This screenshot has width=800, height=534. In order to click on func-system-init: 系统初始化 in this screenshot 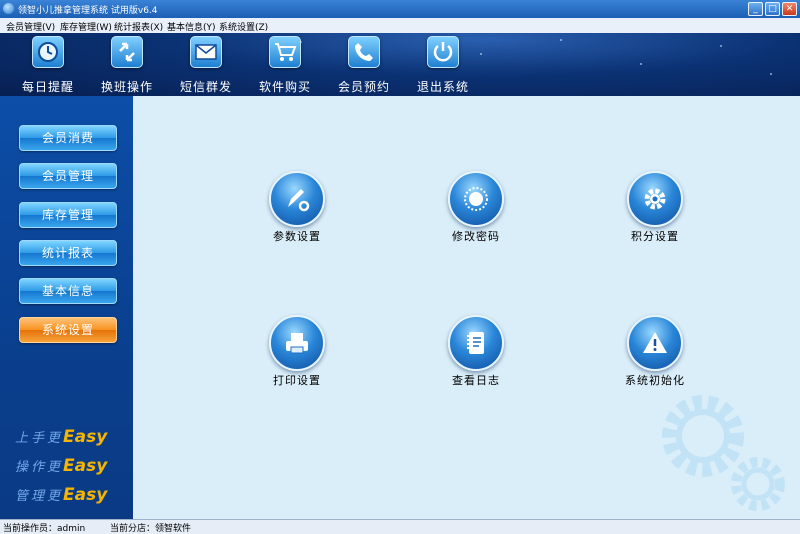, I will do `click(655, 355)`.